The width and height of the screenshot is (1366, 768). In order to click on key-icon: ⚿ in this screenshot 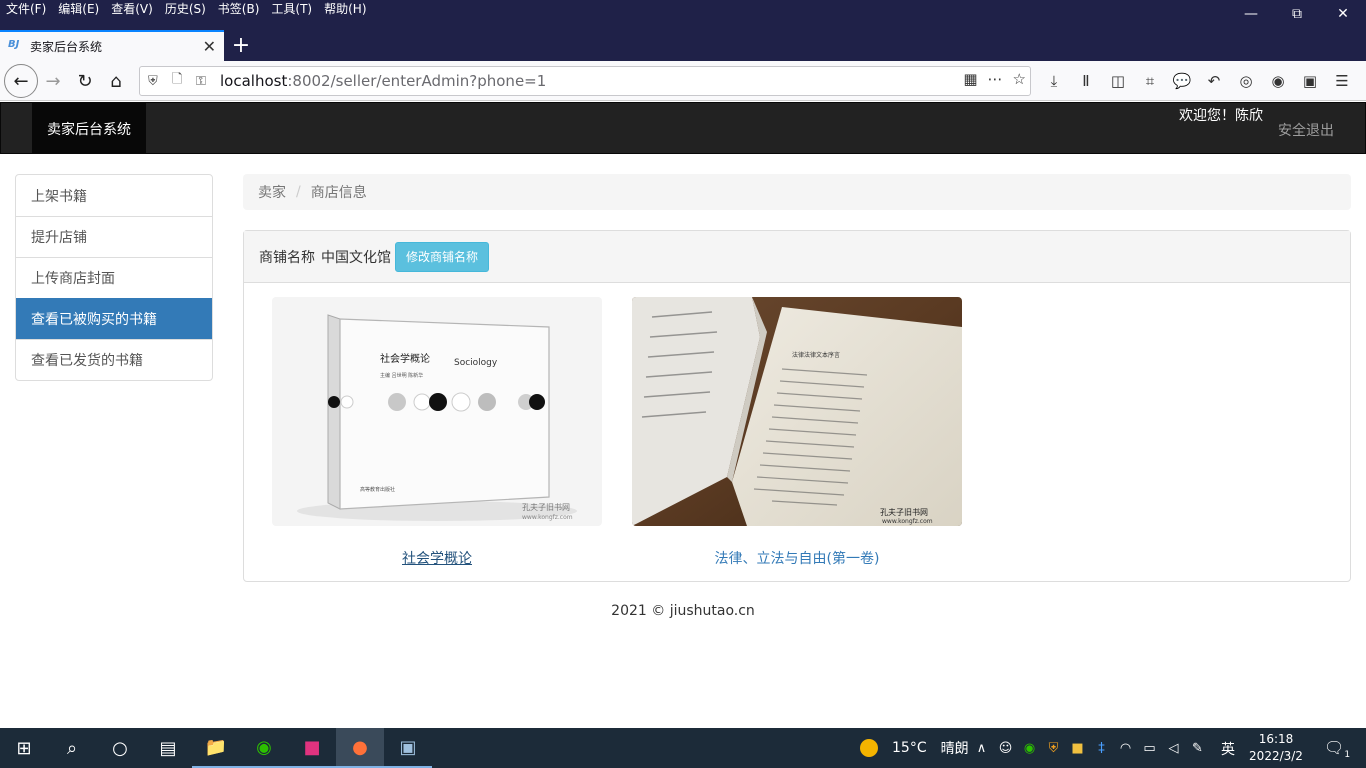, I will do `click(207, 81)`.